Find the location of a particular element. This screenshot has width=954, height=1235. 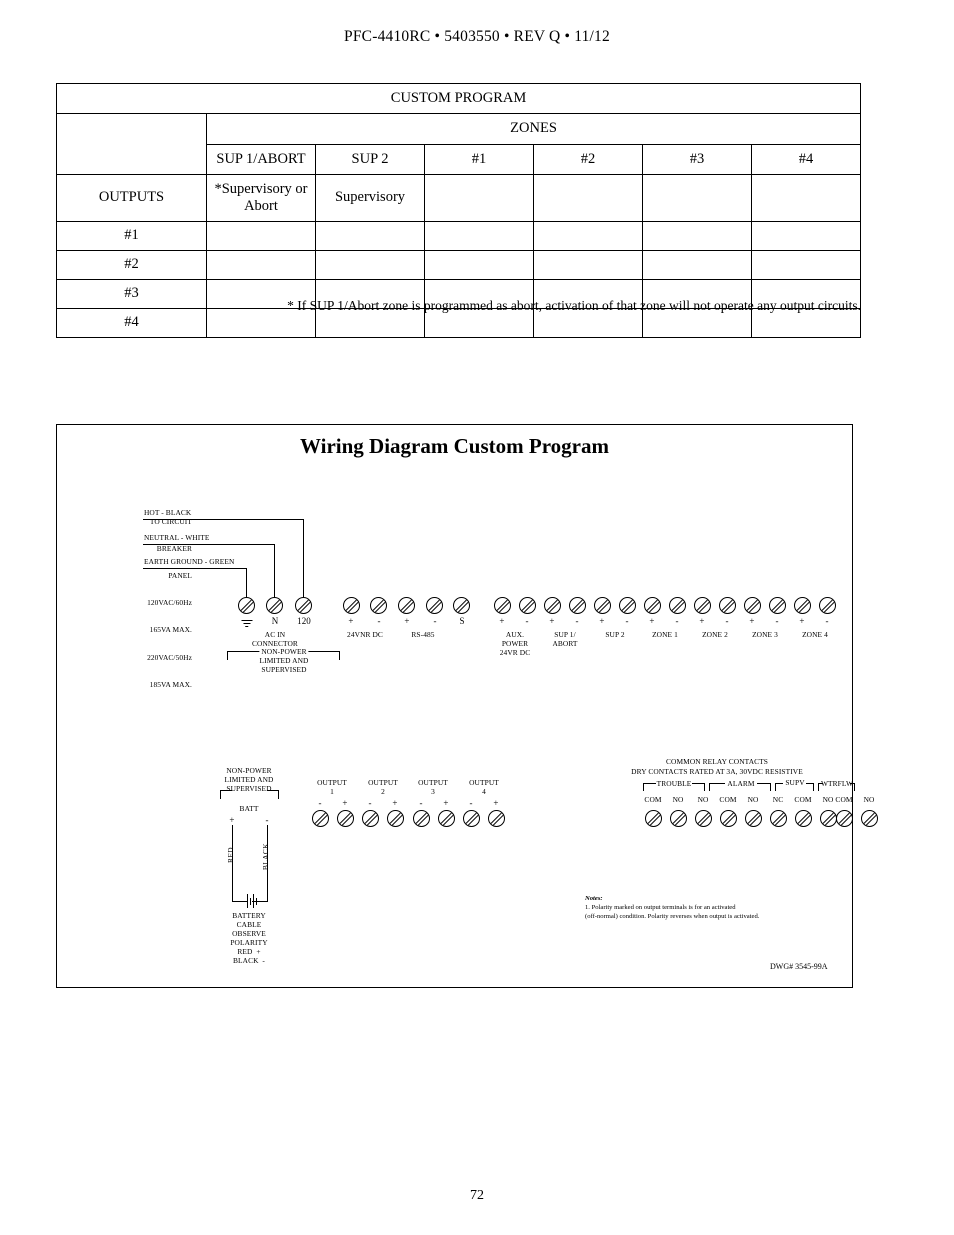

terminal-screw-sup1abort-minus is located at coordinates (577, 605).